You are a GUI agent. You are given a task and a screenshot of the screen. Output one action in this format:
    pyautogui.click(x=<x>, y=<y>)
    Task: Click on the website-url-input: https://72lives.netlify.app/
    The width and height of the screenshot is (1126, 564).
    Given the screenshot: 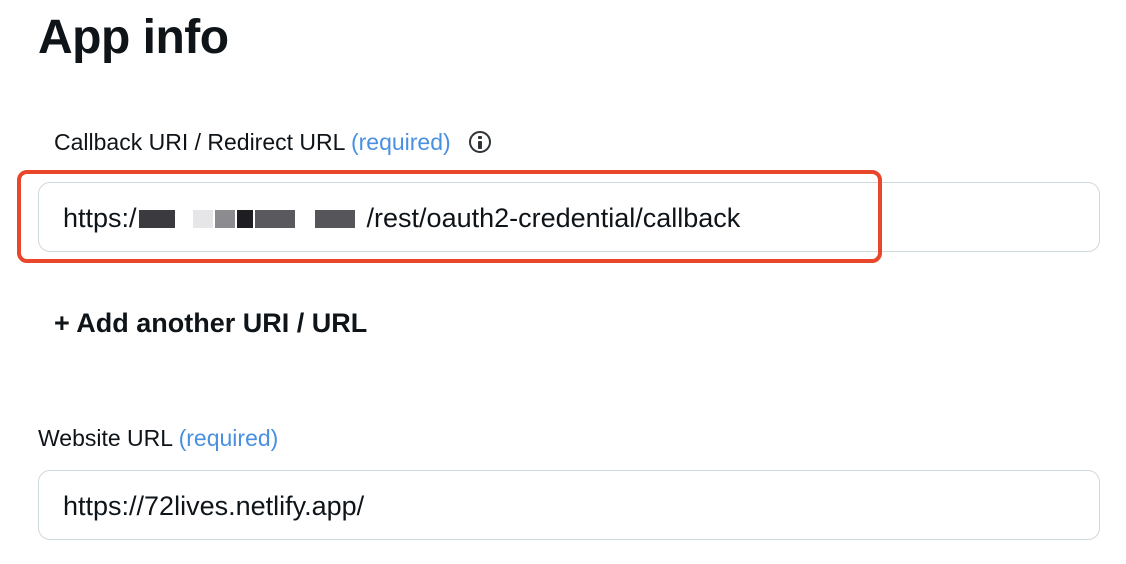 What is the action you would take?
    pyautogui.click(x=569, y=505)
    